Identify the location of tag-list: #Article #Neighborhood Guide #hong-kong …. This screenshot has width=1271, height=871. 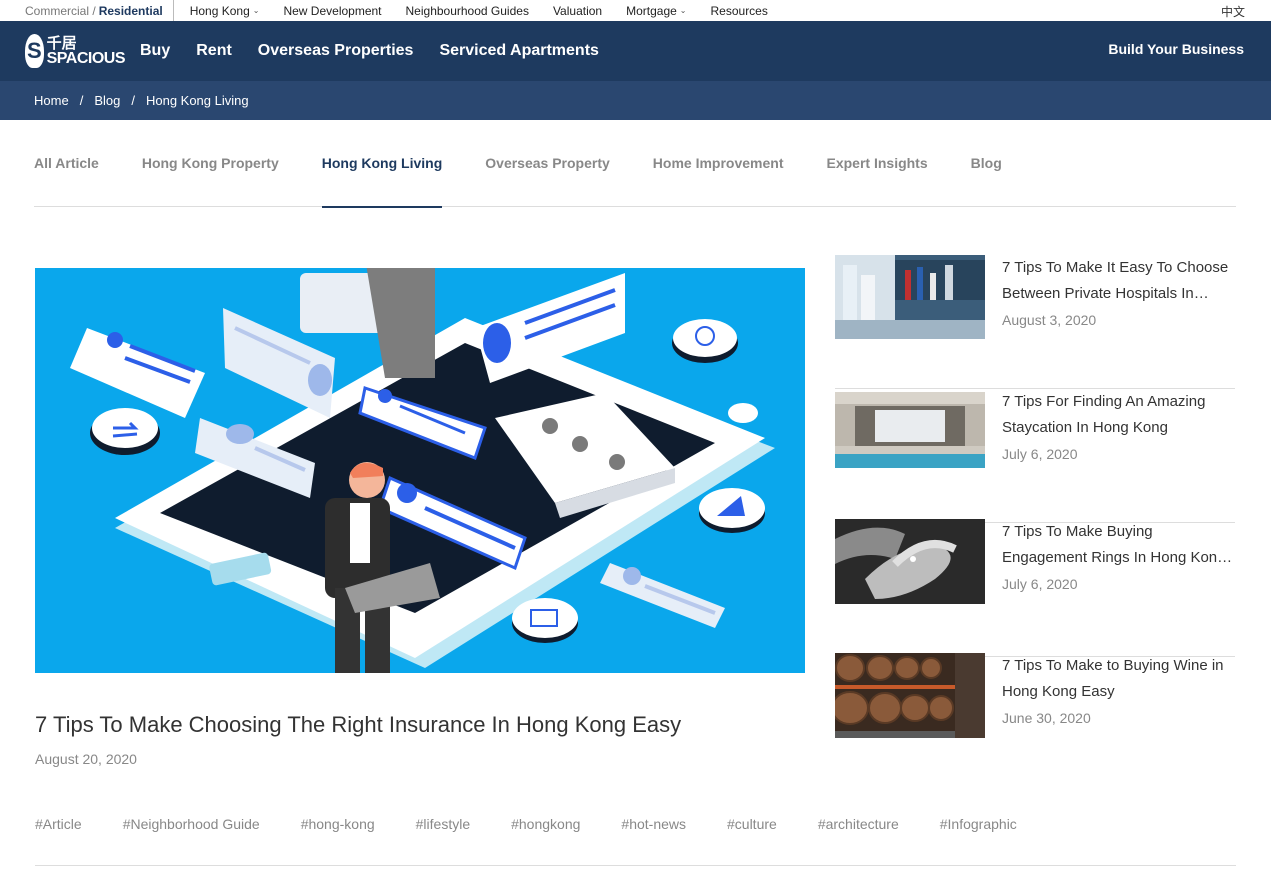
(546, 824).